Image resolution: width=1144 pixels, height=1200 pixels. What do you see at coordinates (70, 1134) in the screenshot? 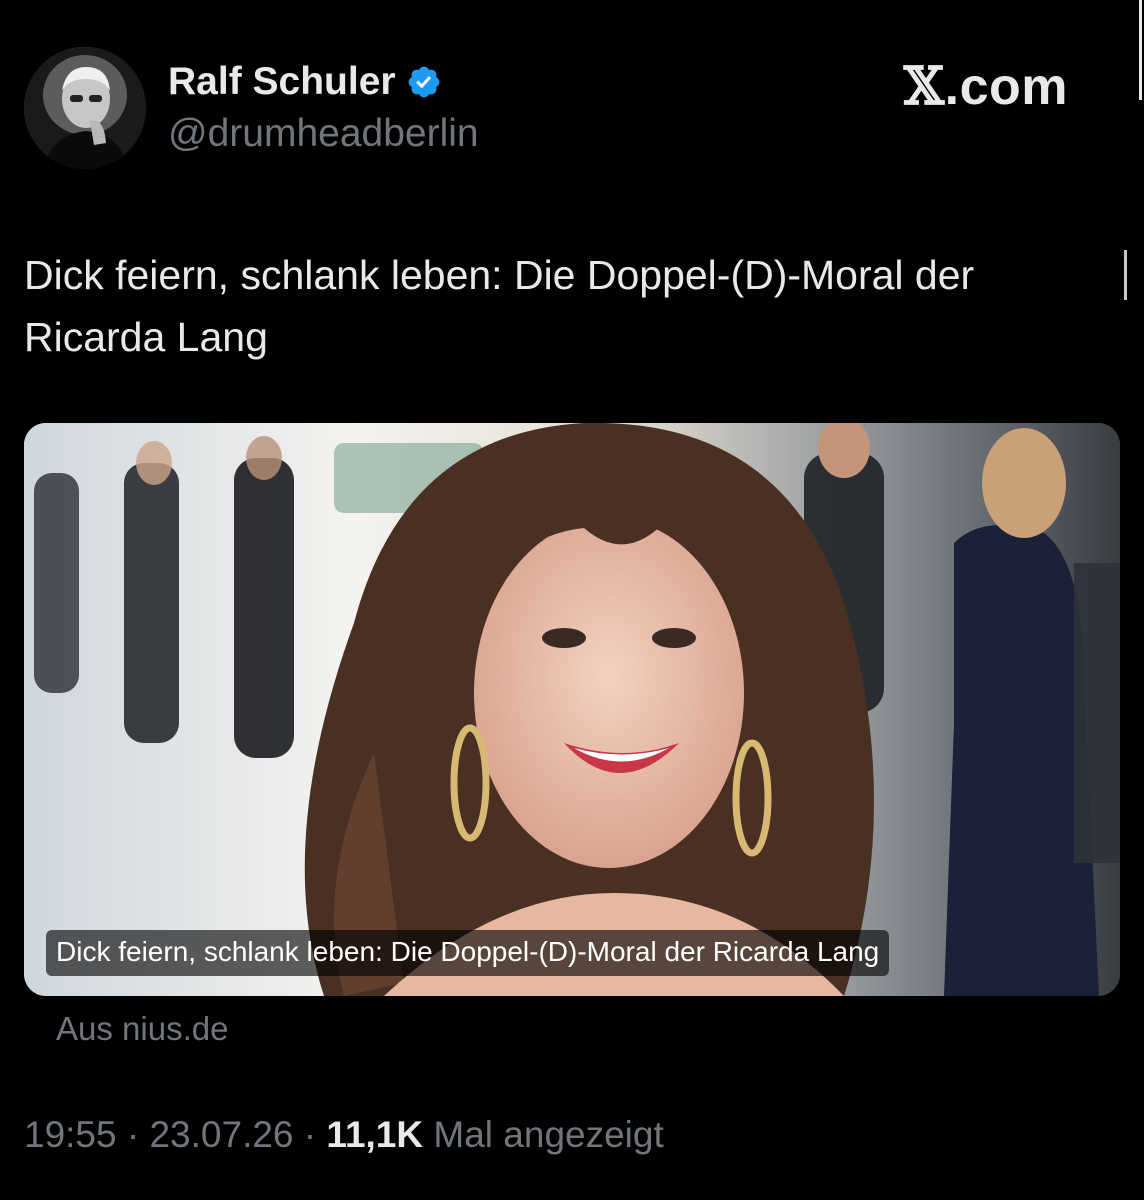
I see `tweet-time: 19:55` at bounding box center [70, 1134].